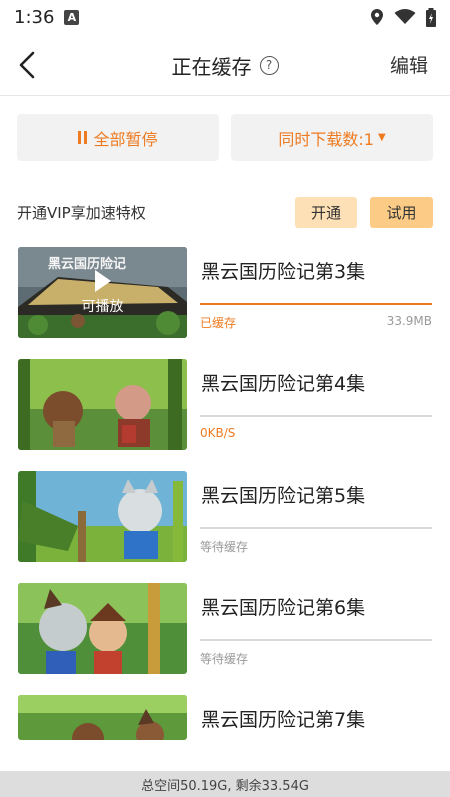 Image resolution: width=450 pixels, height=797 pixels. Describe the element at coordinates (81, 212) in the screenshot. I see `vip-promo-text: 开通VIP享加速特权` at that location.